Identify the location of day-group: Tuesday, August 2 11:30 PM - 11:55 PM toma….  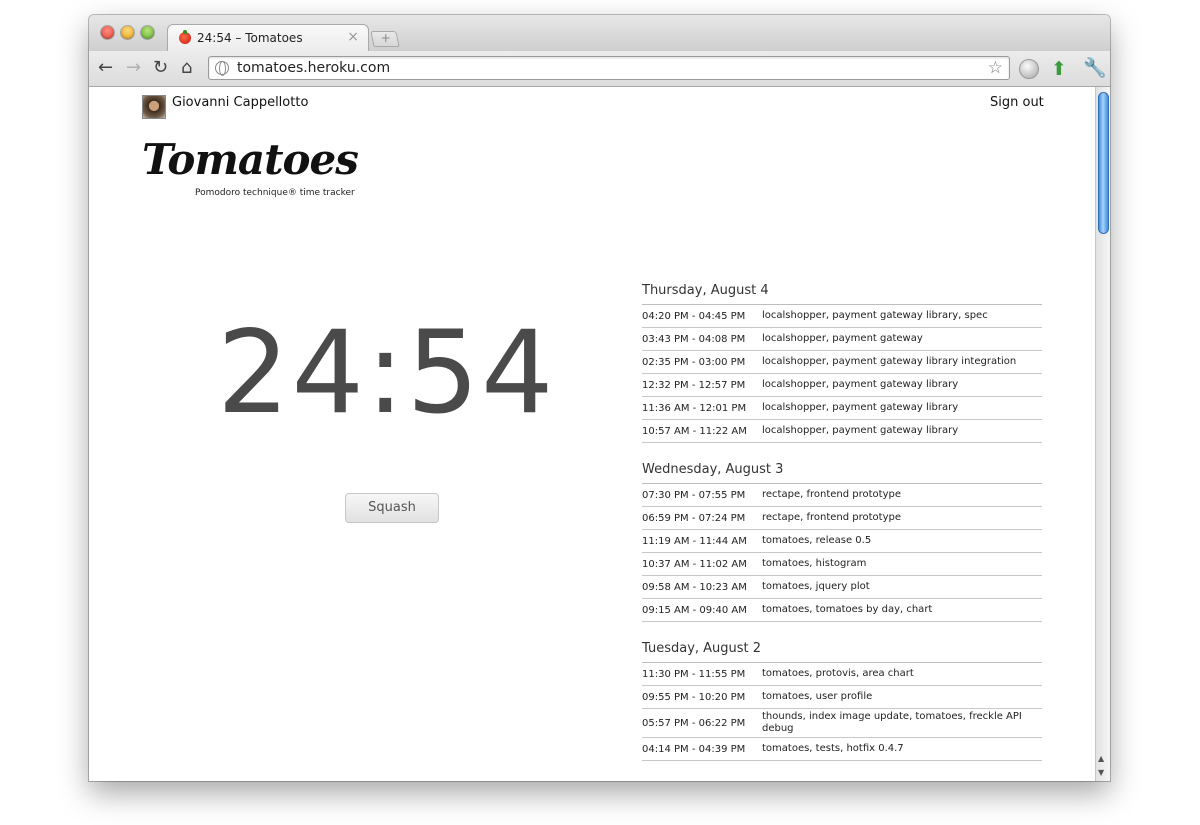
(842, 698).